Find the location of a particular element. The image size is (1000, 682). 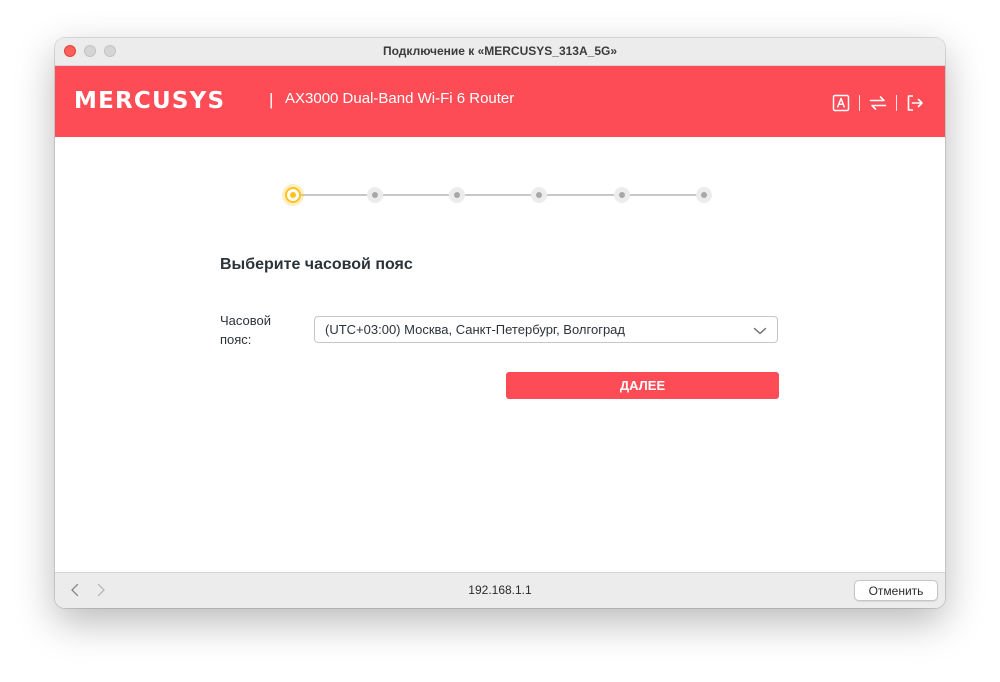

next-button: ДАЛЕЕ is located at coordinates (642, 385).